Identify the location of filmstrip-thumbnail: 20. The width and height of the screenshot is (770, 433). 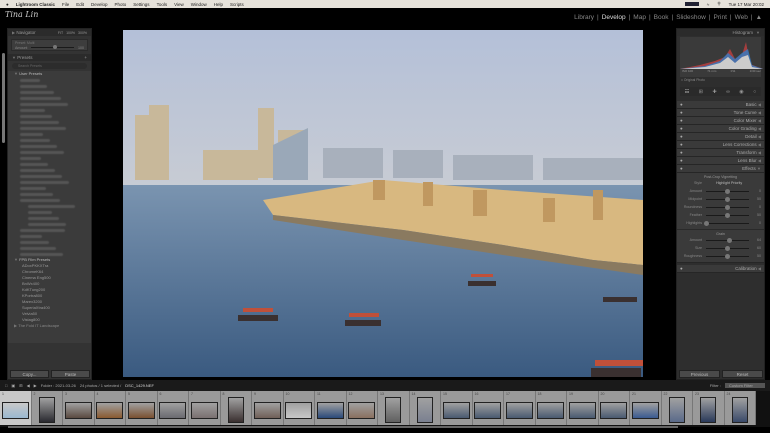
(614, 408).